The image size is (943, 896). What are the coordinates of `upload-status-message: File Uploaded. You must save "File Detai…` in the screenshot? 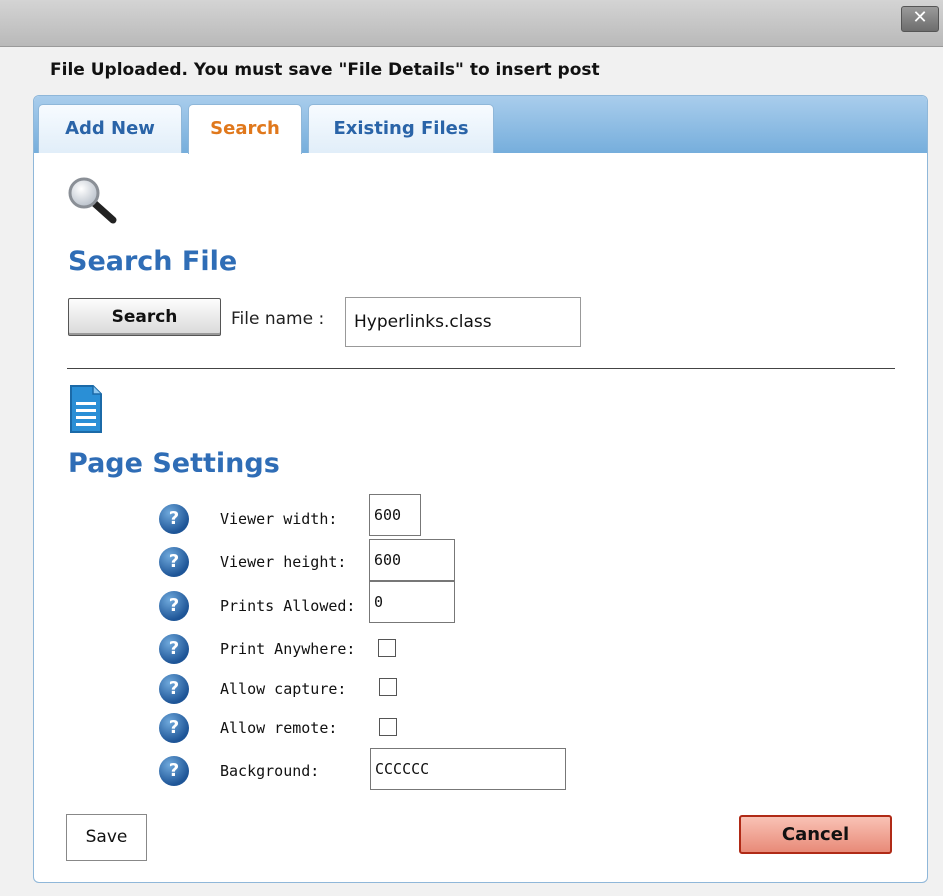 It's located at (325, 70).